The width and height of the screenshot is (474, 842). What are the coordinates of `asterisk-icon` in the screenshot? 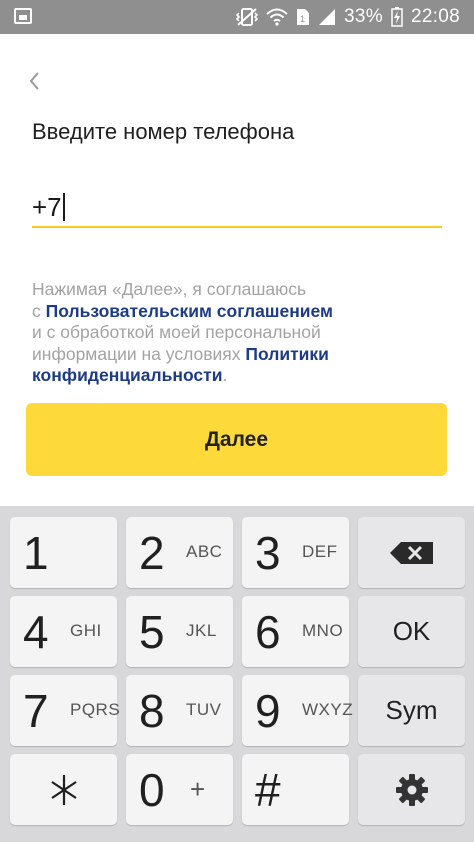 It's located at (63, 789).